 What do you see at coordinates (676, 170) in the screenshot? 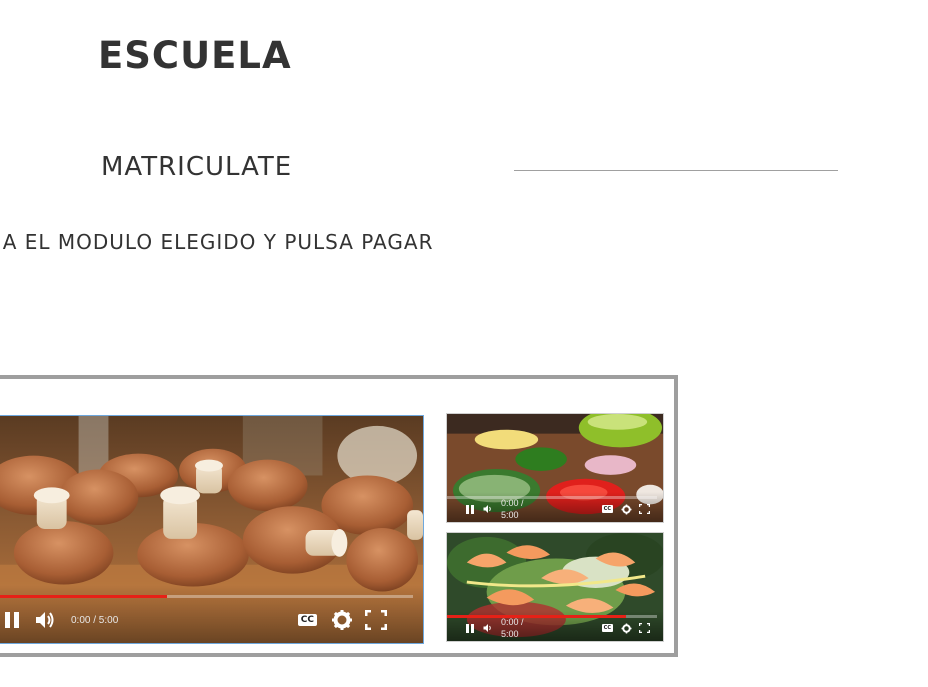
I see `title-divider` at bounding box center [676, 170].